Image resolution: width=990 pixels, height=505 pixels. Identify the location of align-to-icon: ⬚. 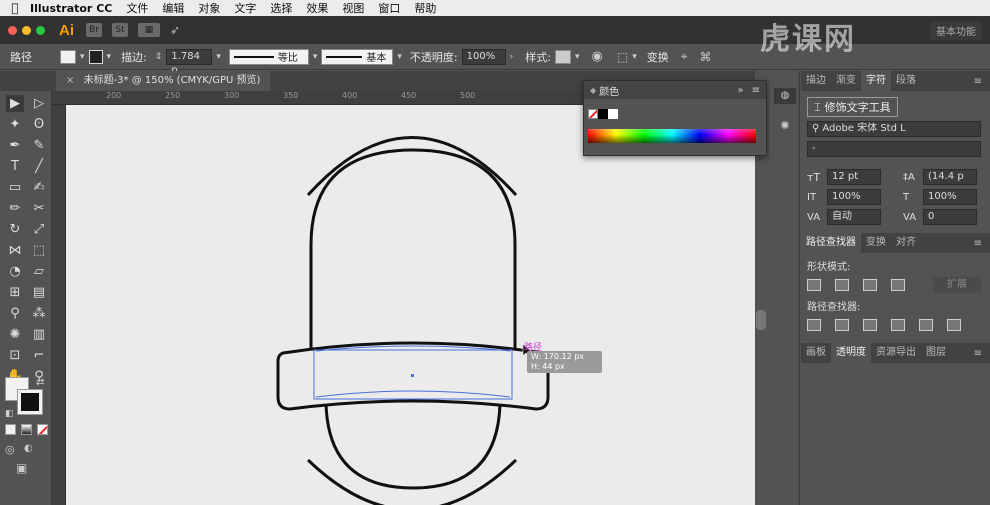
(622, 57).